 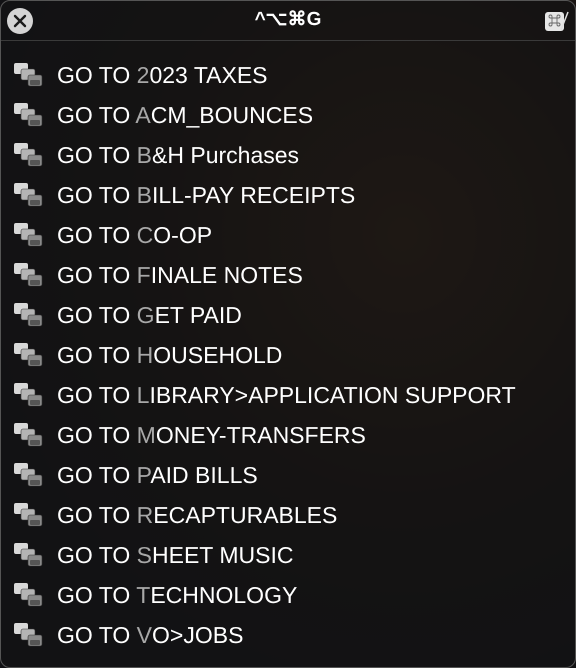 What do you see at coordinates (288, 635) in the screenshot?
I see `palette-item: GO TO VO>JOBS` at bounding box center [288, 635].